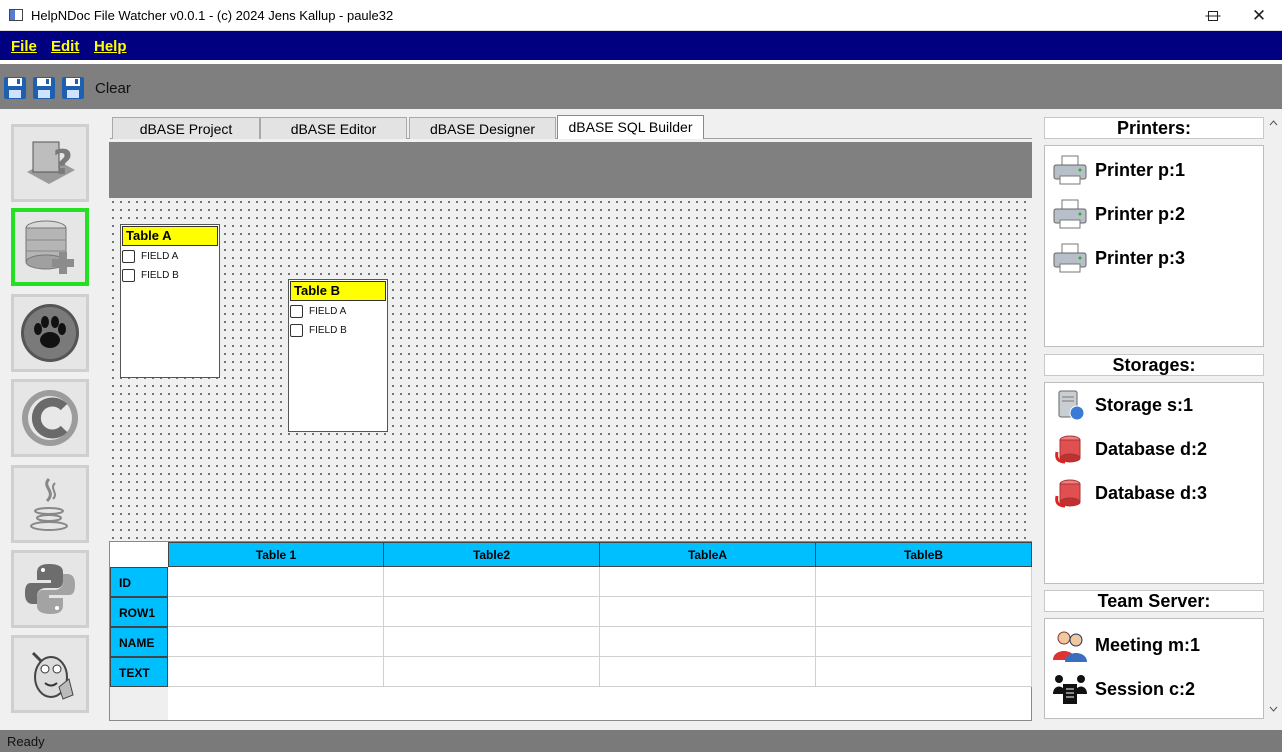 The image size is (1282, 752). What do you see at coordinates (16, 15) in the screenshot?
I see `app-icon` at bounding box center [16, 15].